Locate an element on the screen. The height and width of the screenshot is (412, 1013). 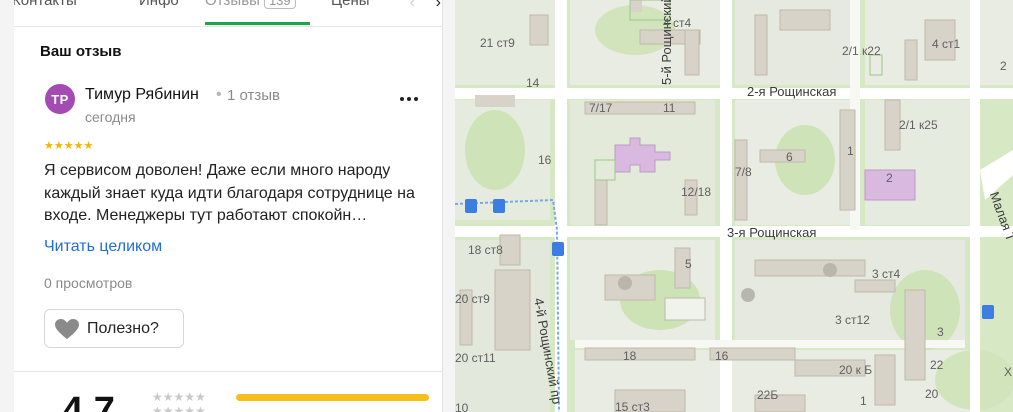
map-number: 7/17 is located at coordinates (601, 108).